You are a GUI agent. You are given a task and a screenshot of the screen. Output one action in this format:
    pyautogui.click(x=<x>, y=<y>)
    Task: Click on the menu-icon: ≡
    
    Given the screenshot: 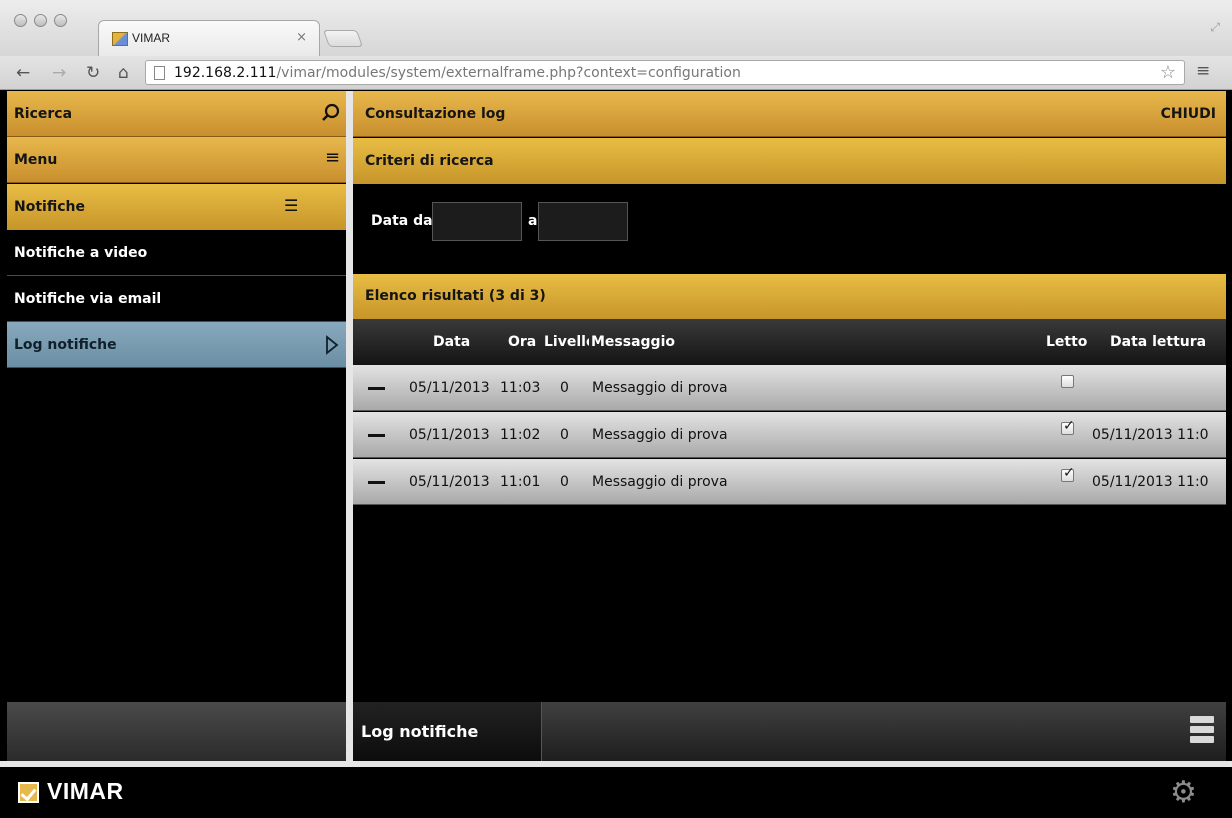 What is the action you would take?
    pyautogui.click(x=332, y=157)
    